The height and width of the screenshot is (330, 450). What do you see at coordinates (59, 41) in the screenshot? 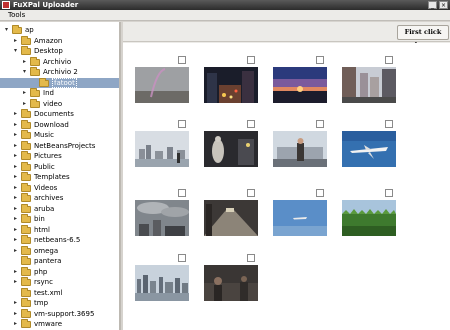
I see `tree-item: ▸ Amazon` at bounding box center [59, 41].